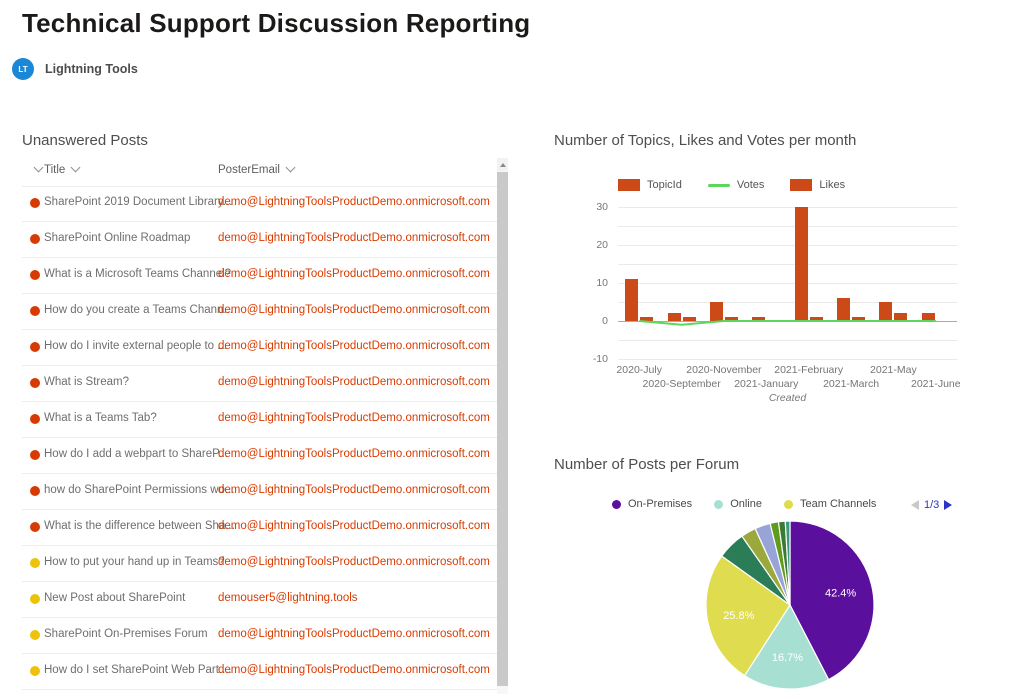 The image size is (1024, 699). I want to click on legend-next-icon, so click(948, 505).